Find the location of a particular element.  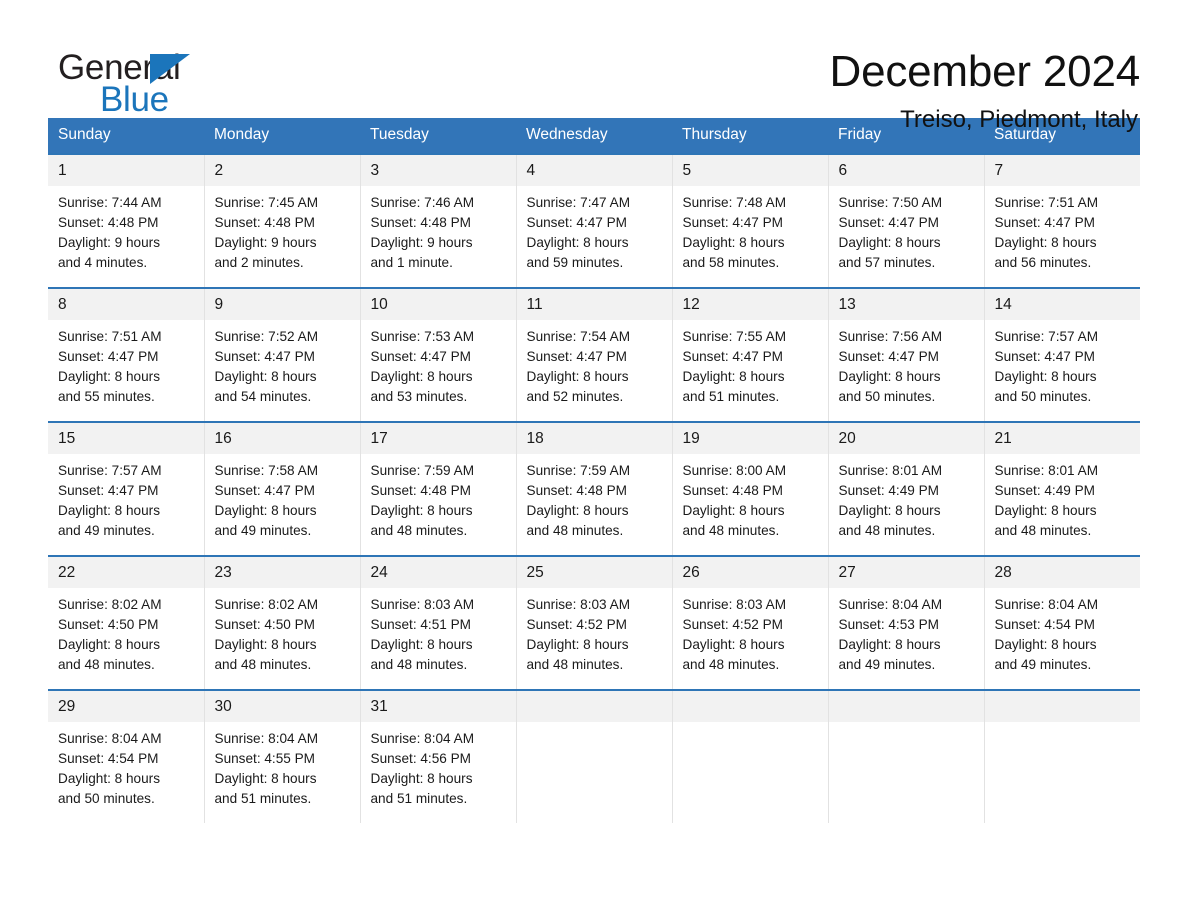

sunrise-text: Sunrise: 7:58 AM is located at coordinates (266, 470).